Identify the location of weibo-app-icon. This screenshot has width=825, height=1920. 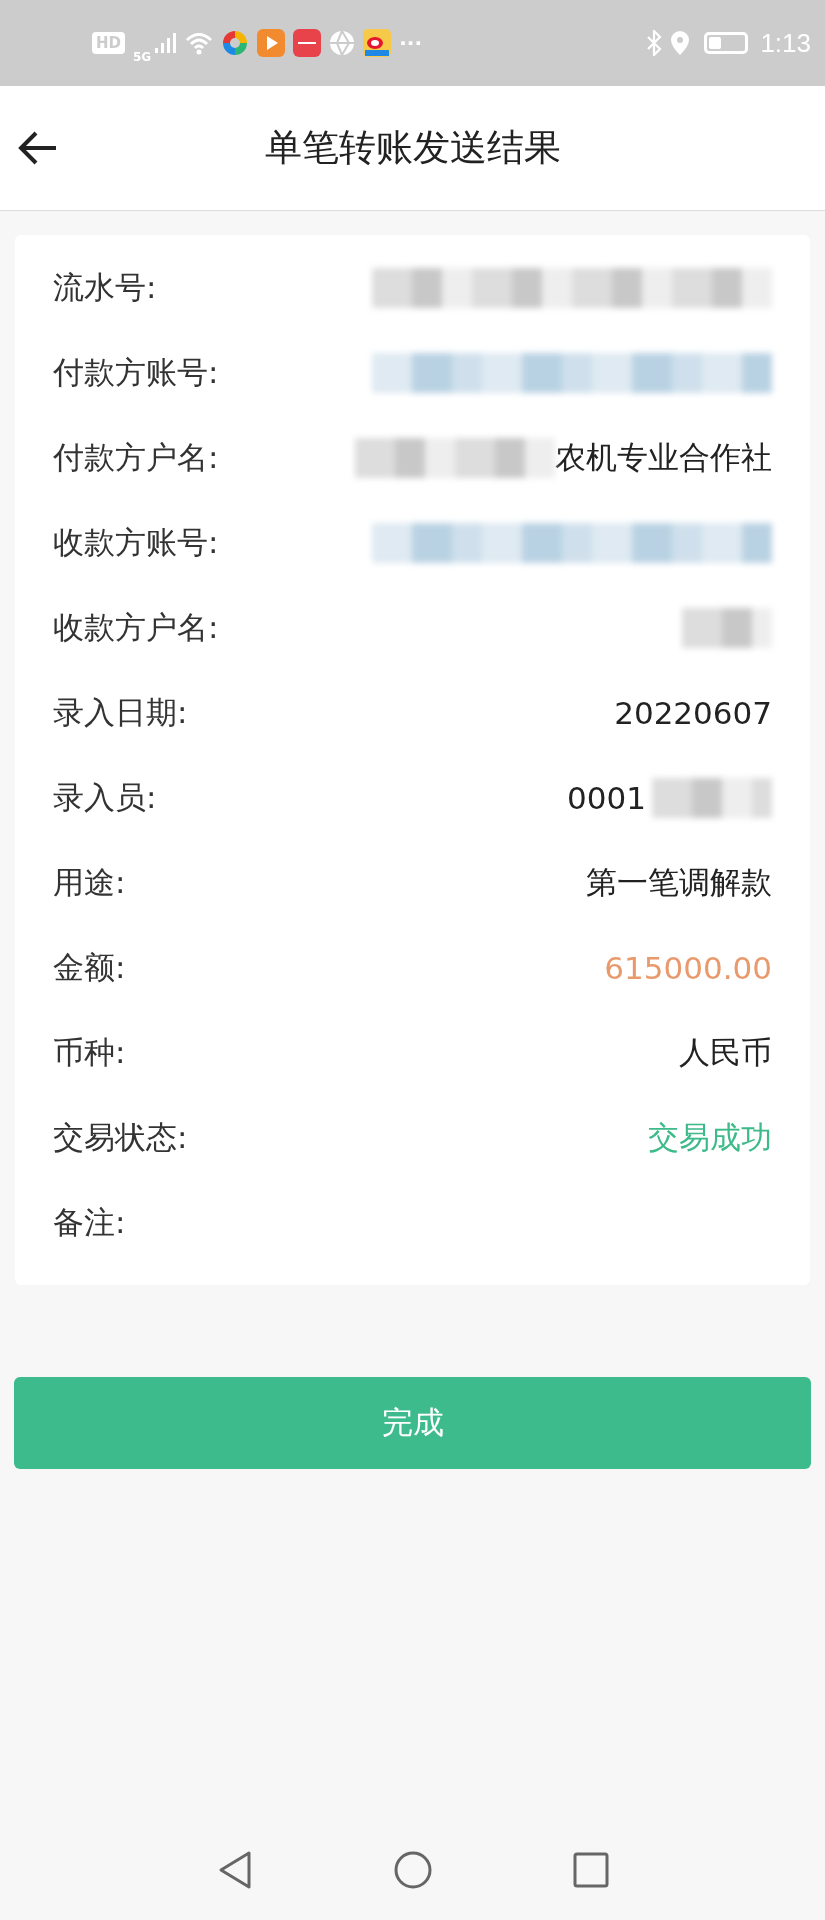
(377, 43).